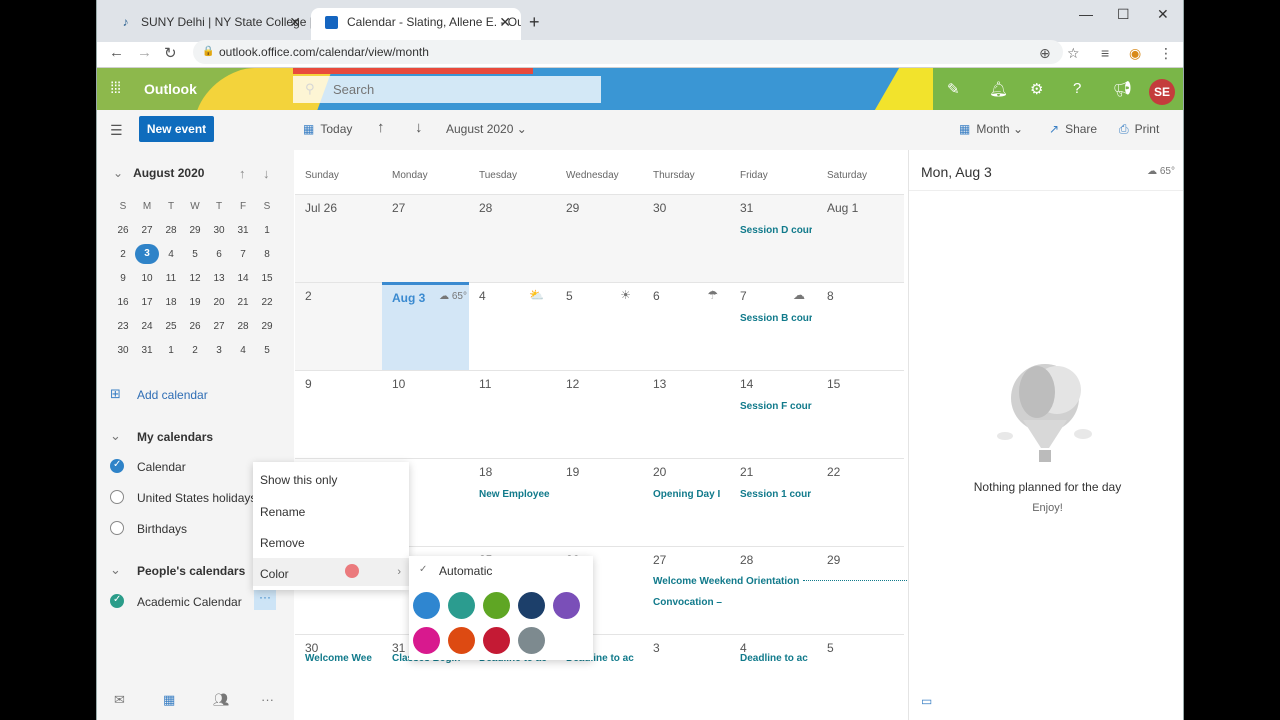  What do you see at coordinates (123, 326) in the screenshot?
I see `mini-calendar-day: 23` at bounding box center [123, 326].